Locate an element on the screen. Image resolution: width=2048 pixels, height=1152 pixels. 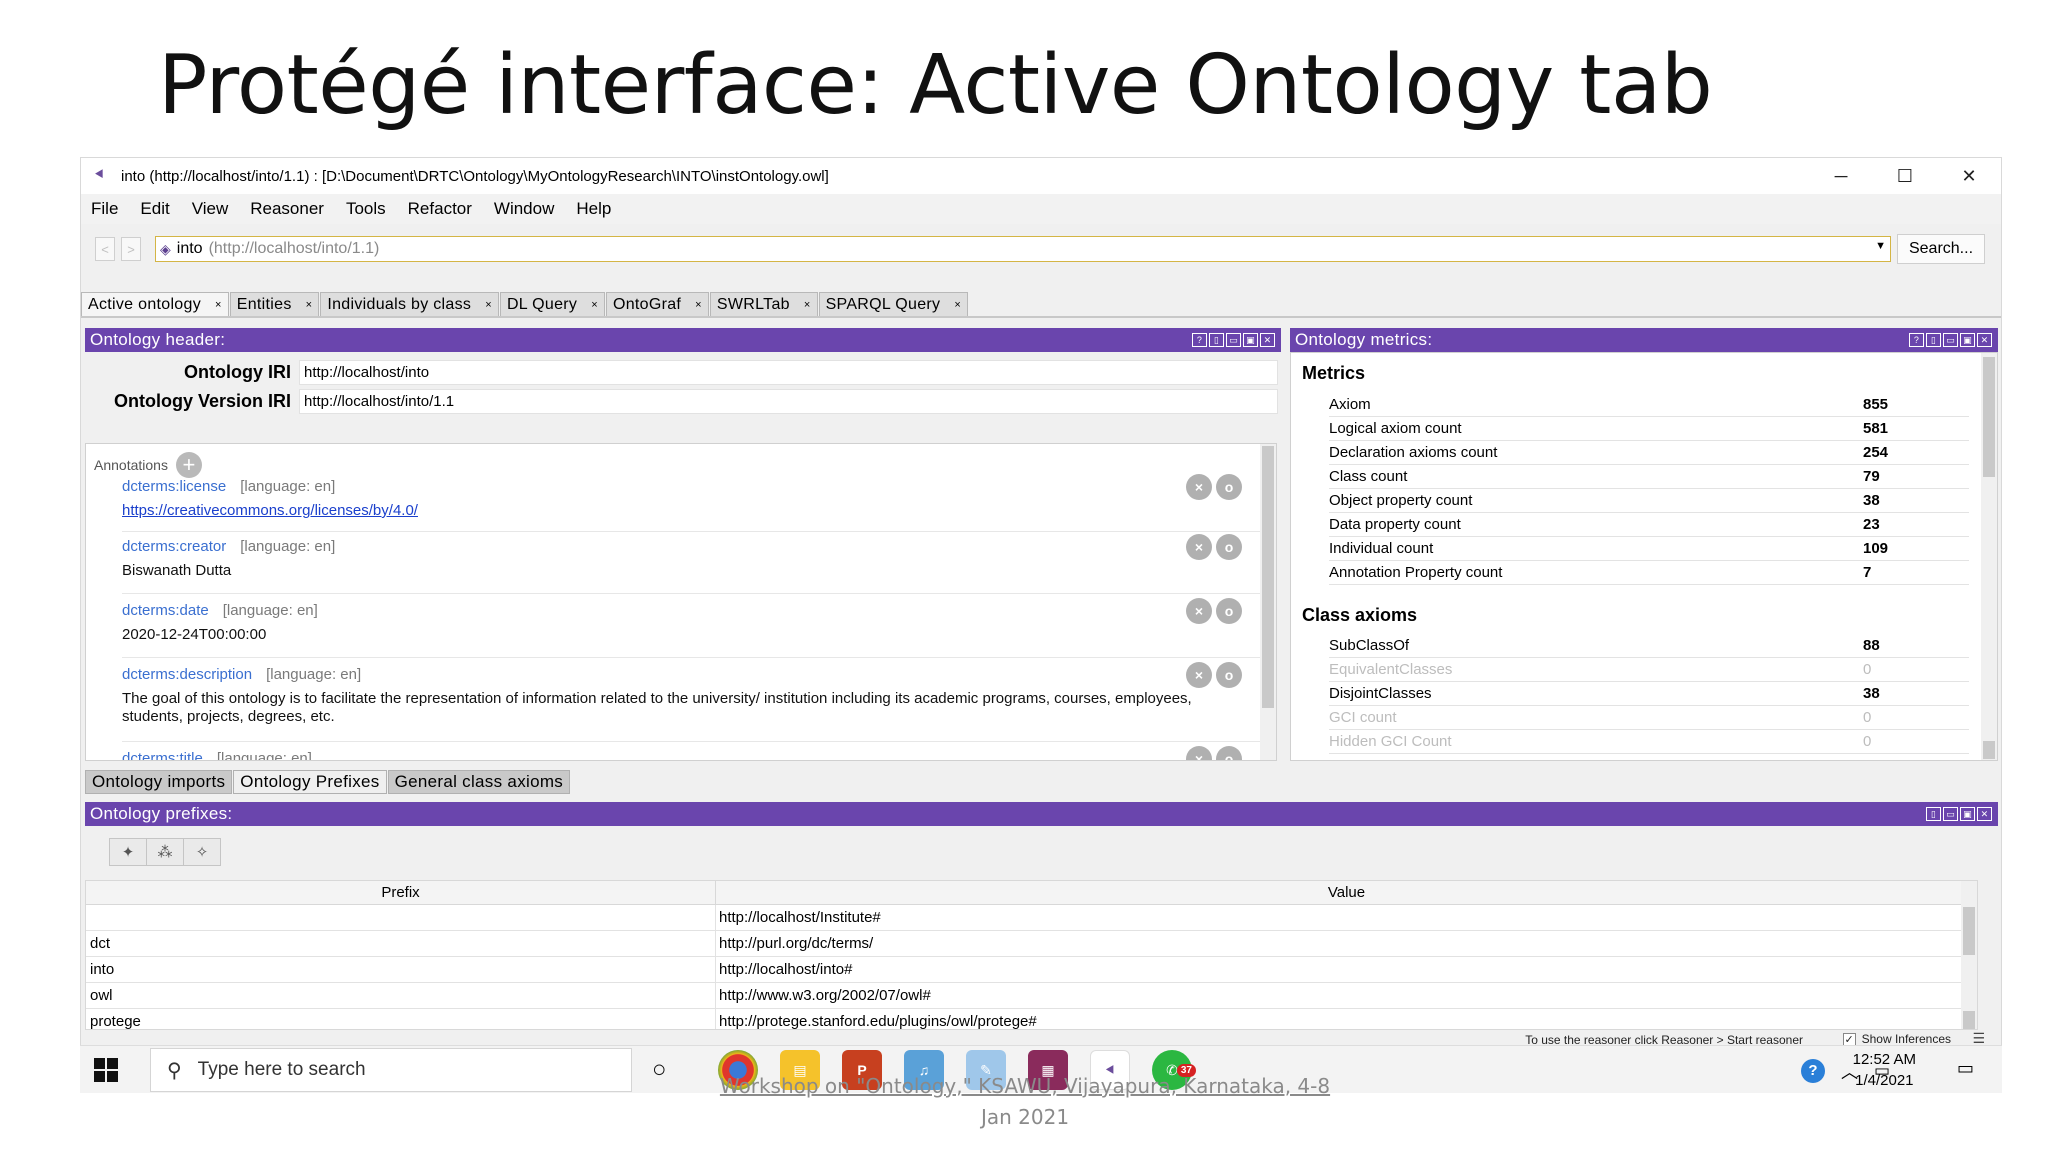
ontology-version-iri-field: http://localhost/into/1.1 is located at coordinates (788, 401).